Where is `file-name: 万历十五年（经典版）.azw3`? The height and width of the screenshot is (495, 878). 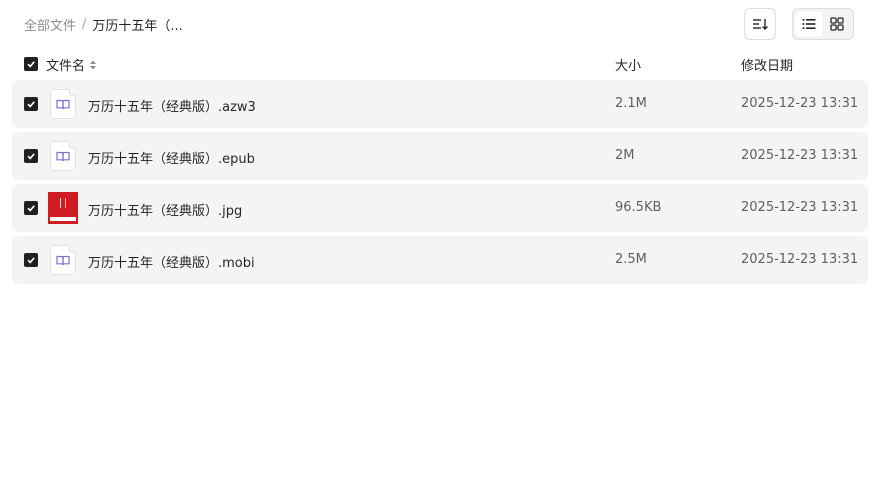 file-name: 万历十五年（经典版）.azw3 is located at coordinates (172, 105).